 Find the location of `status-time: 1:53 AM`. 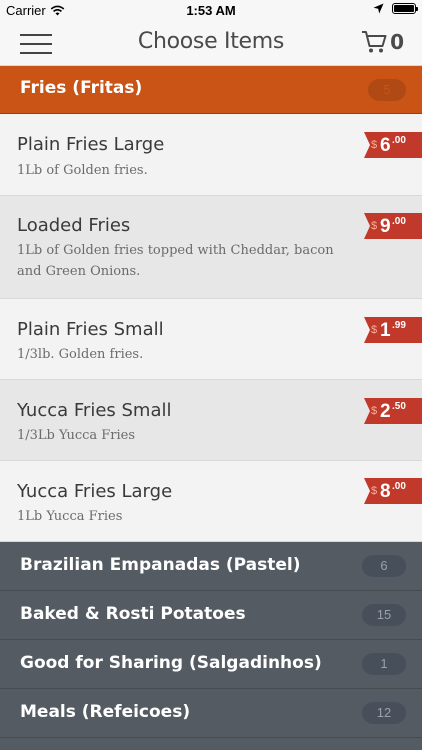

status-time: 1:53 AM is located at coordinates (211, 10).